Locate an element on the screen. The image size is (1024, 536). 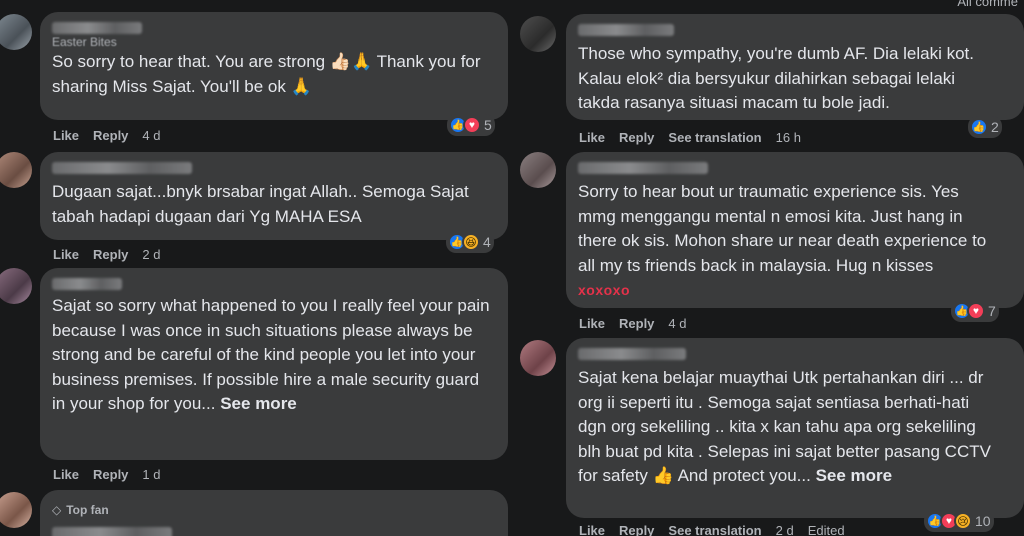
top-fan-badge: ◇ Top fan is located at coordinates (274, 510).